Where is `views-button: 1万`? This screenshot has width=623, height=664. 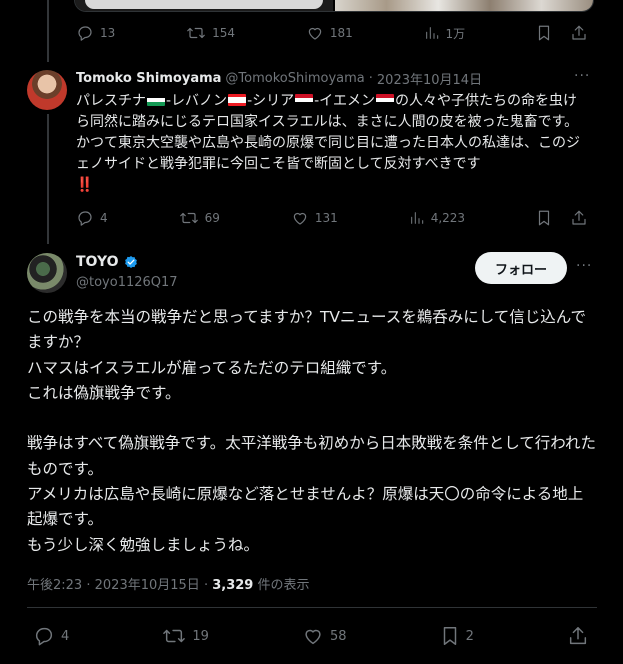 views-button: 1万 is located at coordinates (445, 33).